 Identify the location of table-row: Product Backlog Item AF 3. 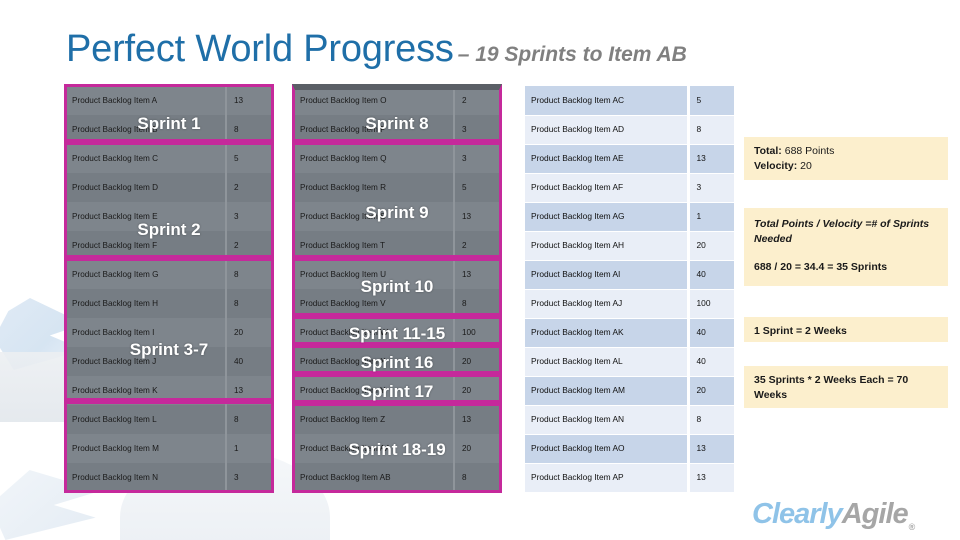
(629, 188).